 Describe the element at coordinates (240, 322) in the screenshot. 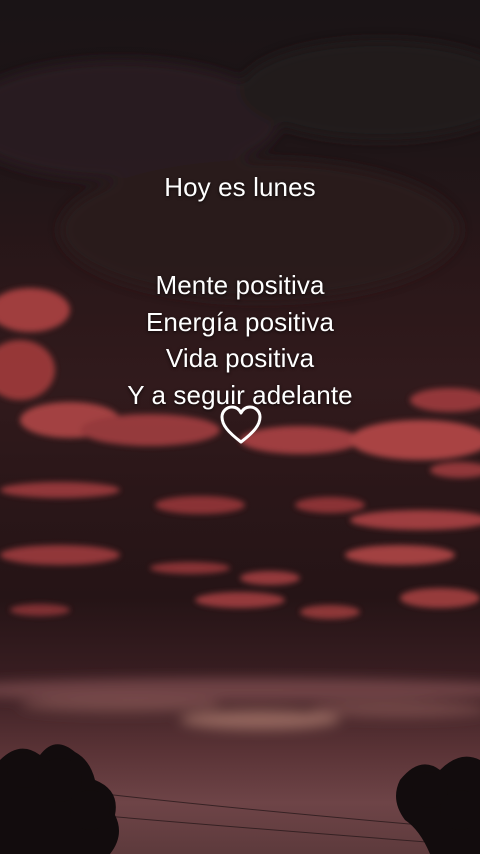

I see `quote-line-2: Energía positiva` at that location.